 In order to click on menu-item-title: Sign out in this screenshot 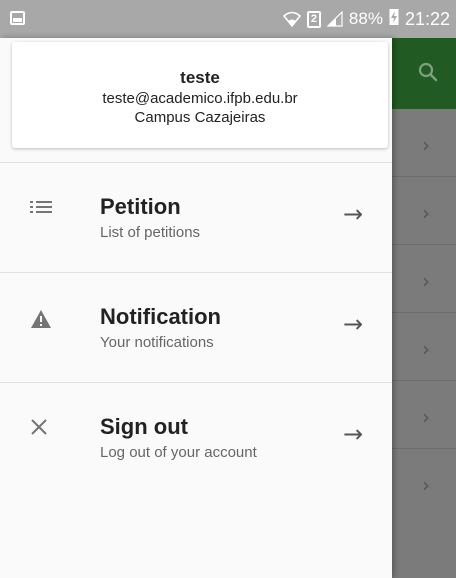, I will do `click(144, 426)`.